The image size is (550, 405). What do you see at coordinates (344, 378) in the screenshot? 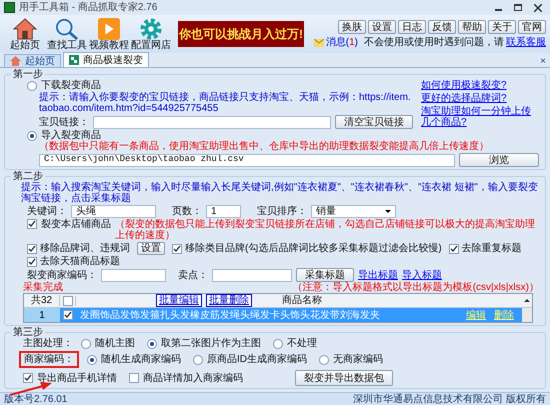
I see `button: 裂变并导出数据包` at bounding box center [344, 378].